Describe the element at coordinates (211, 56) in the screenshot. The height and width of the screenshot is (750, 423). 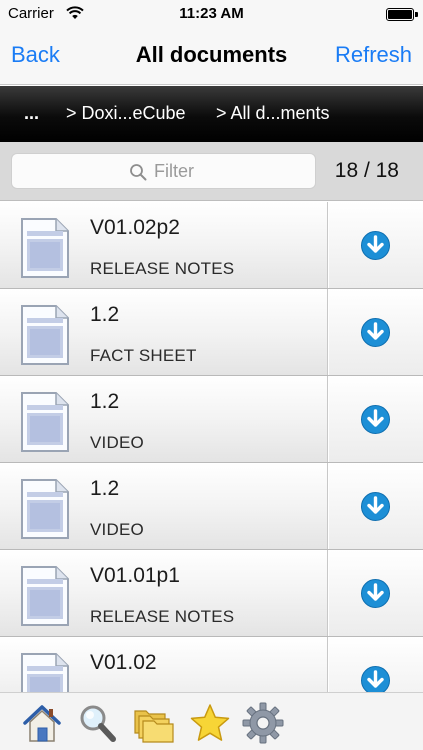
I see `navigation-bar: Back All documents Refresh` at that location.